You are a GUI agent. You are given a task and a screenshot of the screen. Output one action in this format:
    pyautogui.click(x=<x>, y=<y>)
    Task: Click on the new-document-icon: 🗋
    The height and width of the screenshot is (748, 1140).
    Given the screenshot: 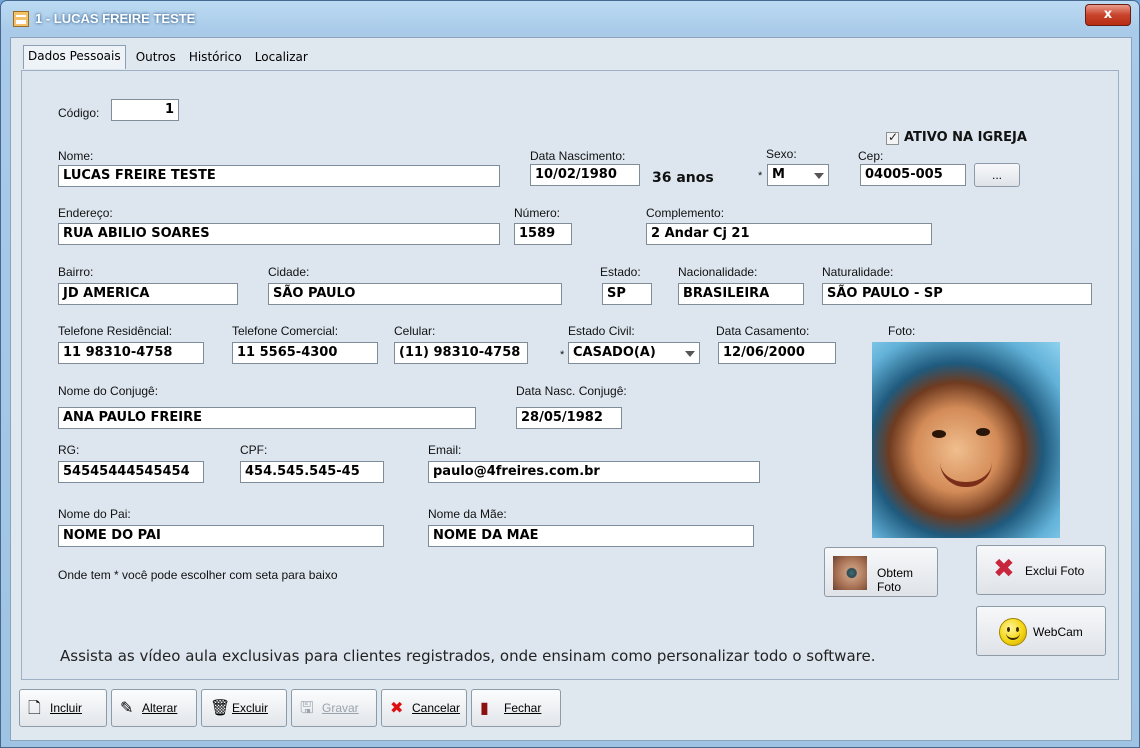 What is the action you would take?
    pyautogui.click(x=34, y=707)
    